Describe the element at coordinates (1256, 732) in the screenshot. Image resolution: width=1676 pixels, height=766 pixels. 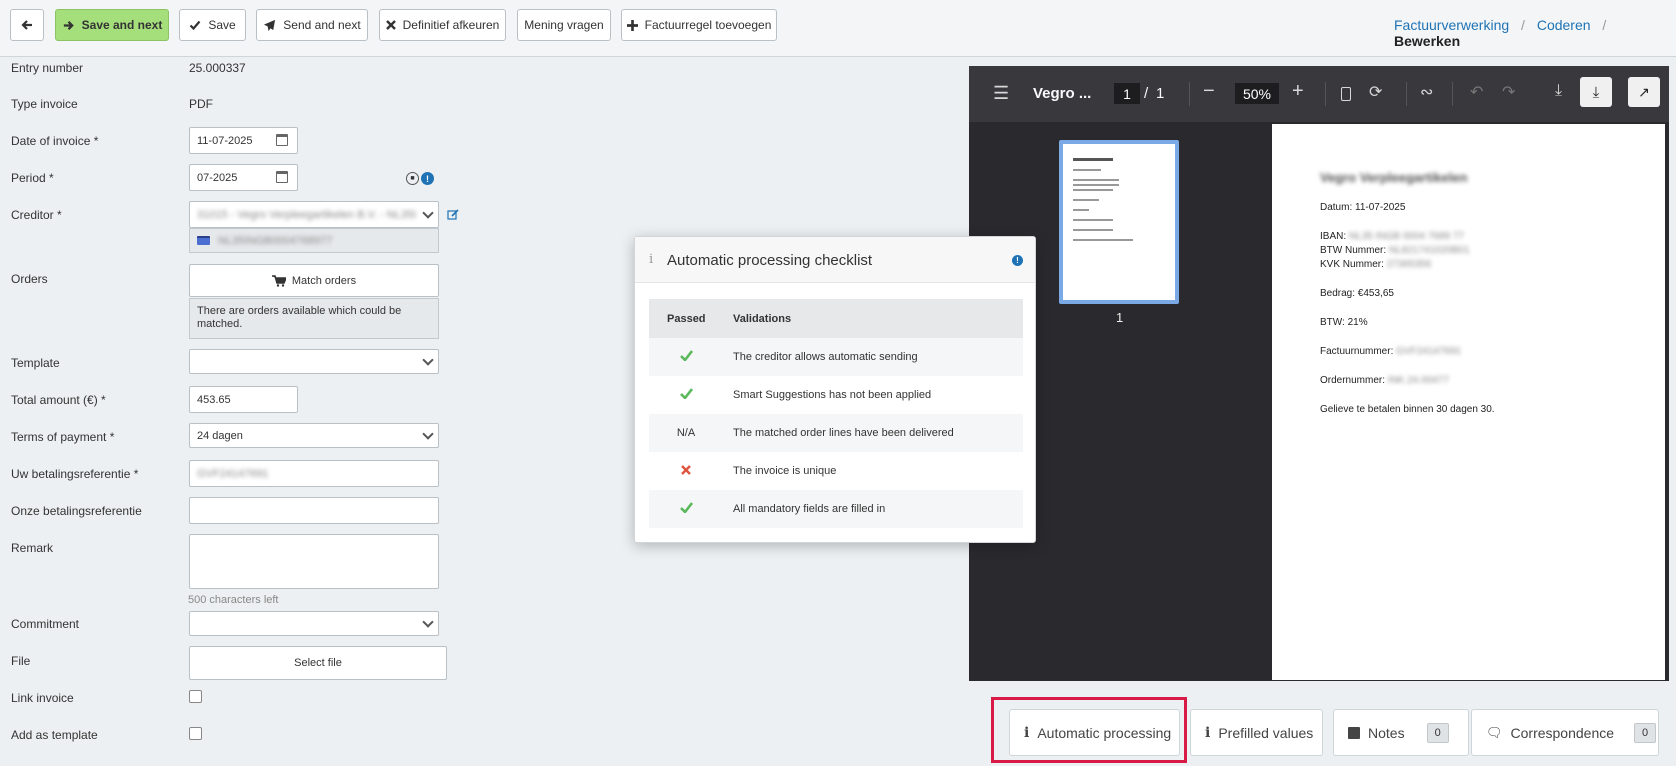
I see `tab-prefilled-values: i Prefilled values` at that location.